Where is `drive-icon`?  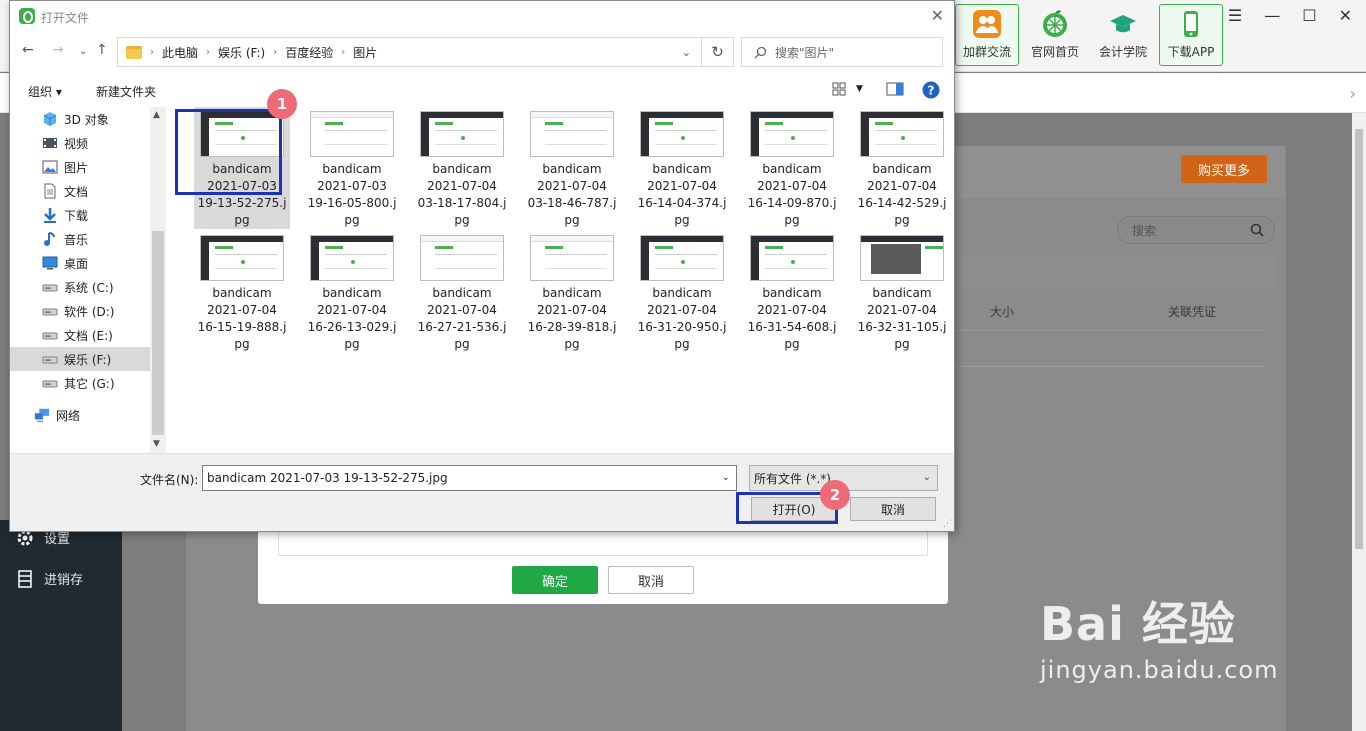 drive-icon is located at coordinates (50, 335).